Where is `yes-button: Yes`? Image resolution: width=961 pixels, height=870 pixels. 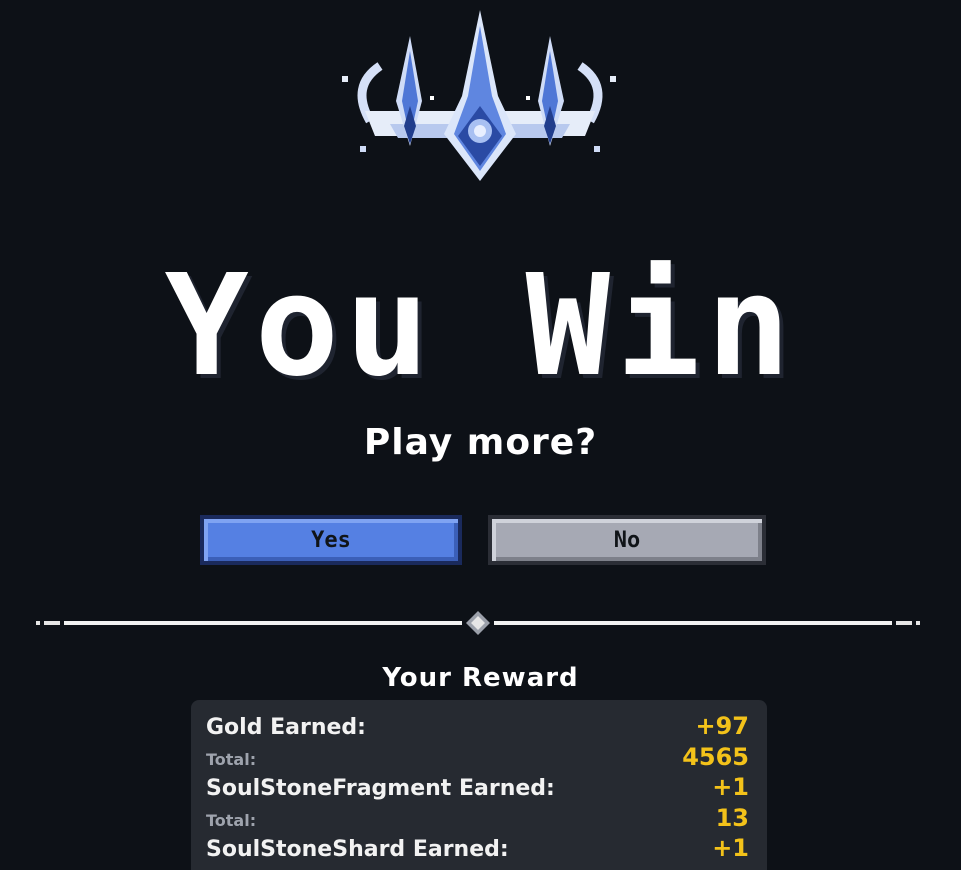 yes-button: Yes is located at coordinates (331, 540).